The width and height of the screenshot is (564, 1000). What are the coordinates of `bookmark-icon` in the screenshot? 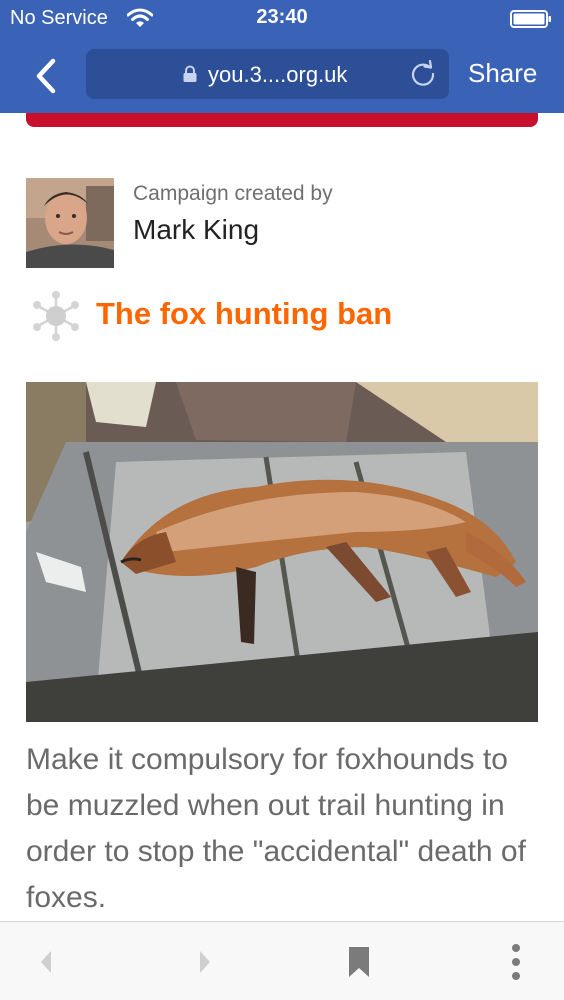 It's located at (359, 962).